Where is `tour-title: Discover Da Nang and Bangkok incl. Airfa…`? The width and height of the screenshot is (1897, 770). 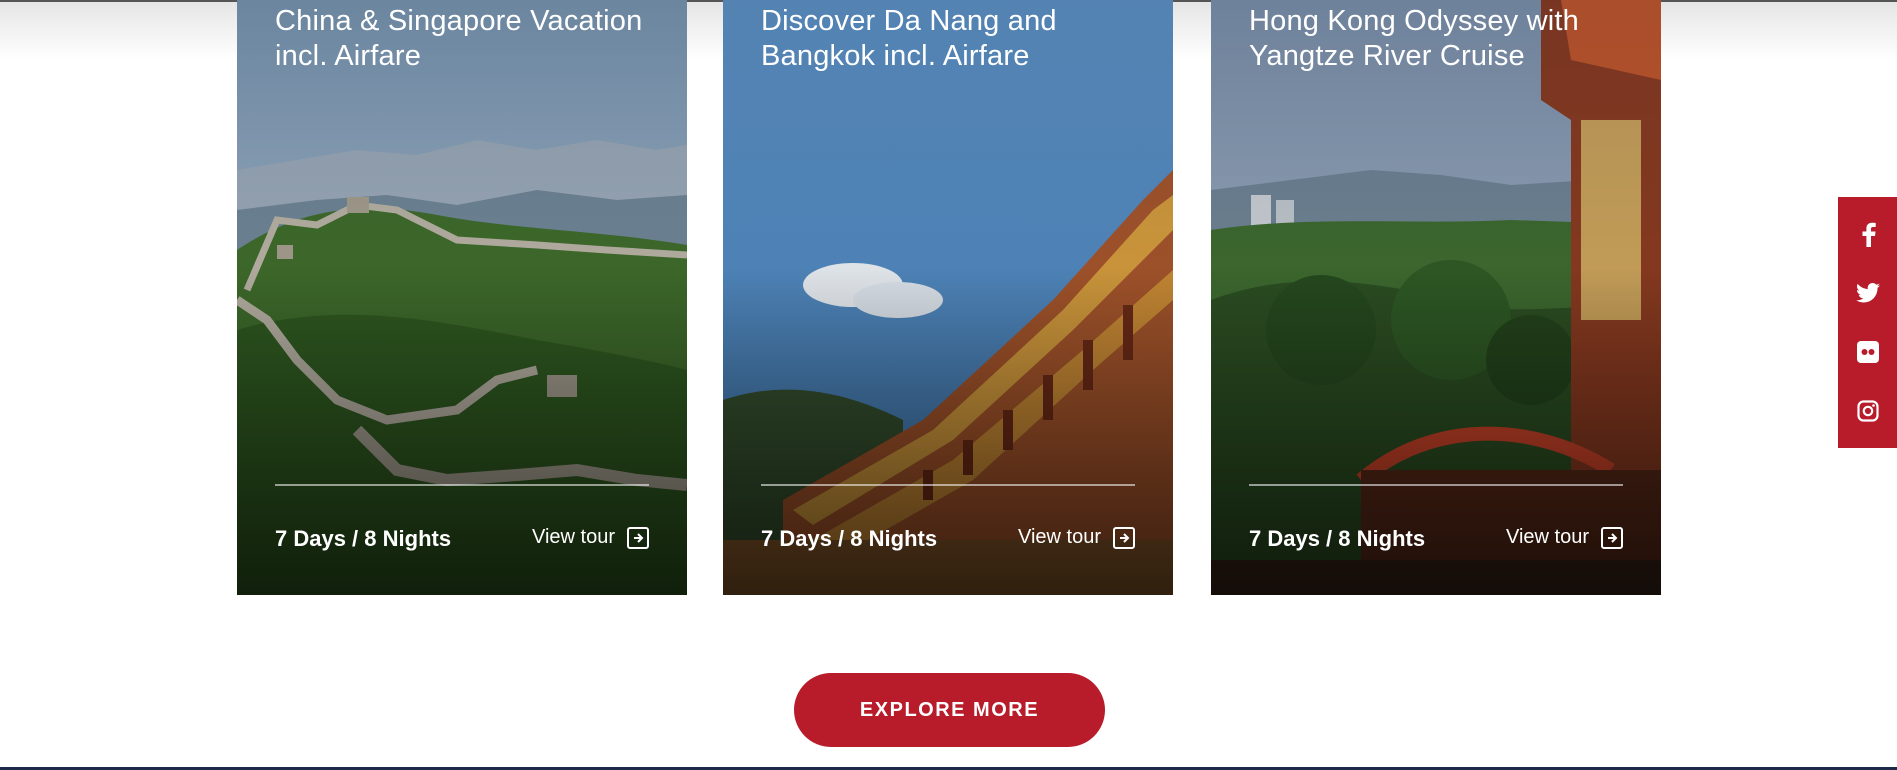
tour-title: Discover Da Nang and Bangkok incl. Airfa… is located at coordinates (909, 38).